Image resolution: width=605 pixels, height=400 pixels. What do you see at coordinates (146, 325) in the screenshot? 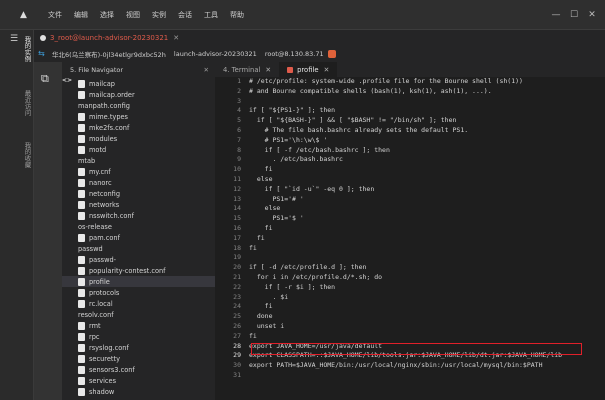
I see `file-item: rmt` at bounding box center [146, 325].